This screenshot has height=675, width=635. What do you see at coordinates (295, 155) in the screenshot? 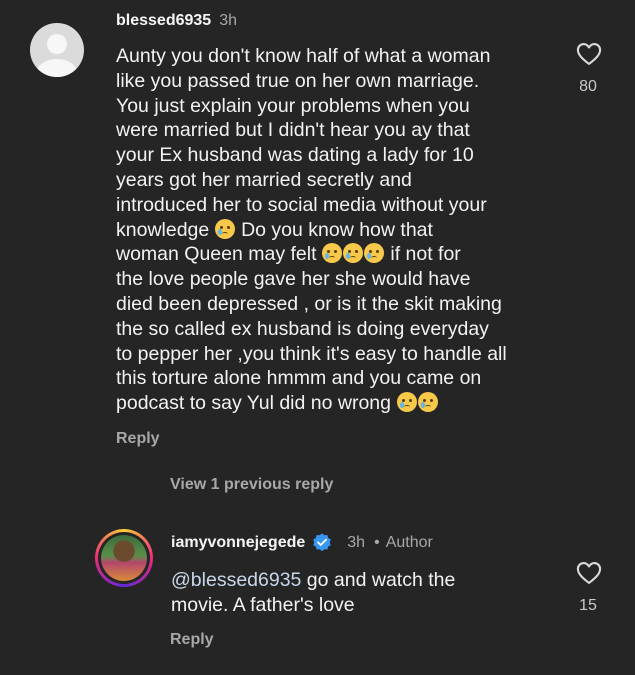
I see `comment-line: your Ex husband was dating a lady for 10` at bounding box center [295, 155].